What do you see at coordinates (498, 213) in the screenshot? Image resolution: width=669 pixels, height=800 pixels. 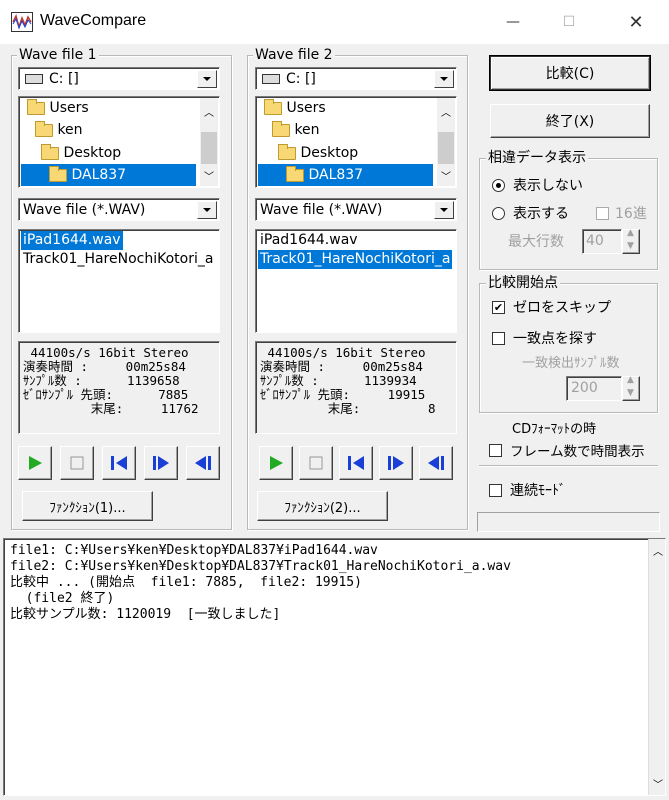 I see `radio-show-control` at bounding box center [498, 213].